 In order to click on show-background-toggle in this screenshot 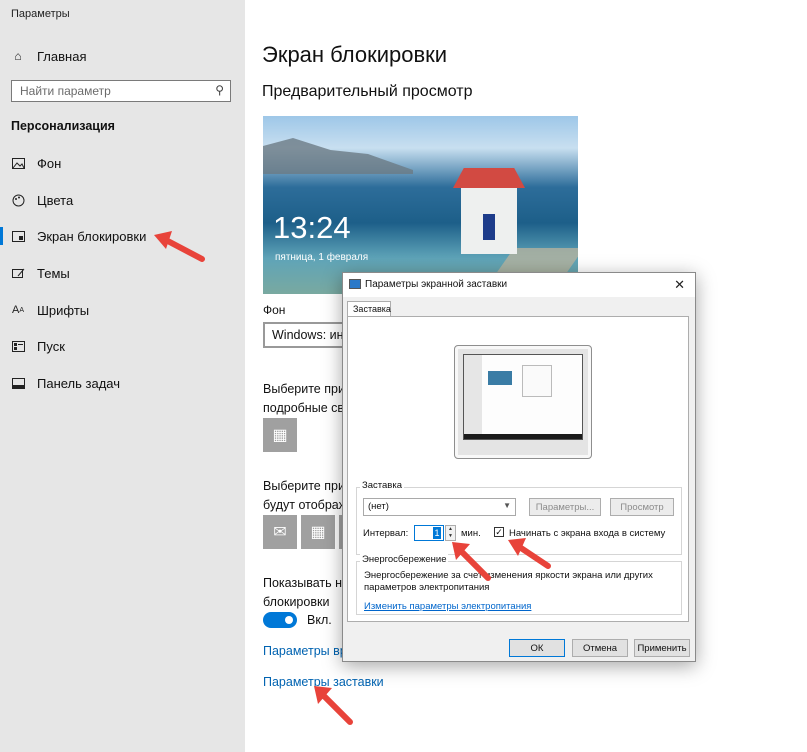, I will do `click(280, 620)`.